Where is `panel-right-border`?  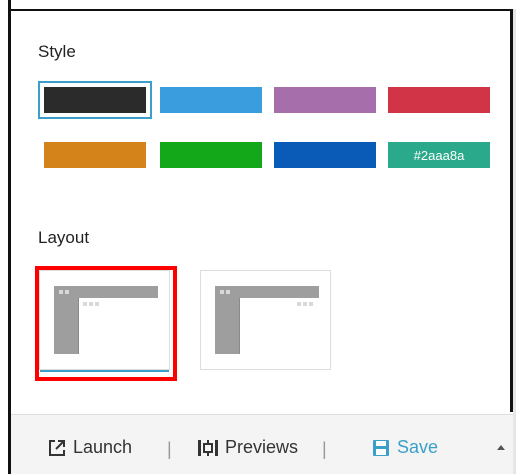
panel-right-border is located at coordinates (511, 210).